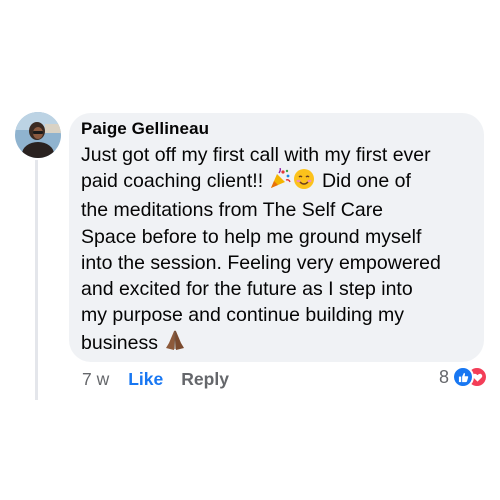 This screenshot has height=500, width=500. I want to click on comment-line: my purpose and continue building my, so click(243, 315).